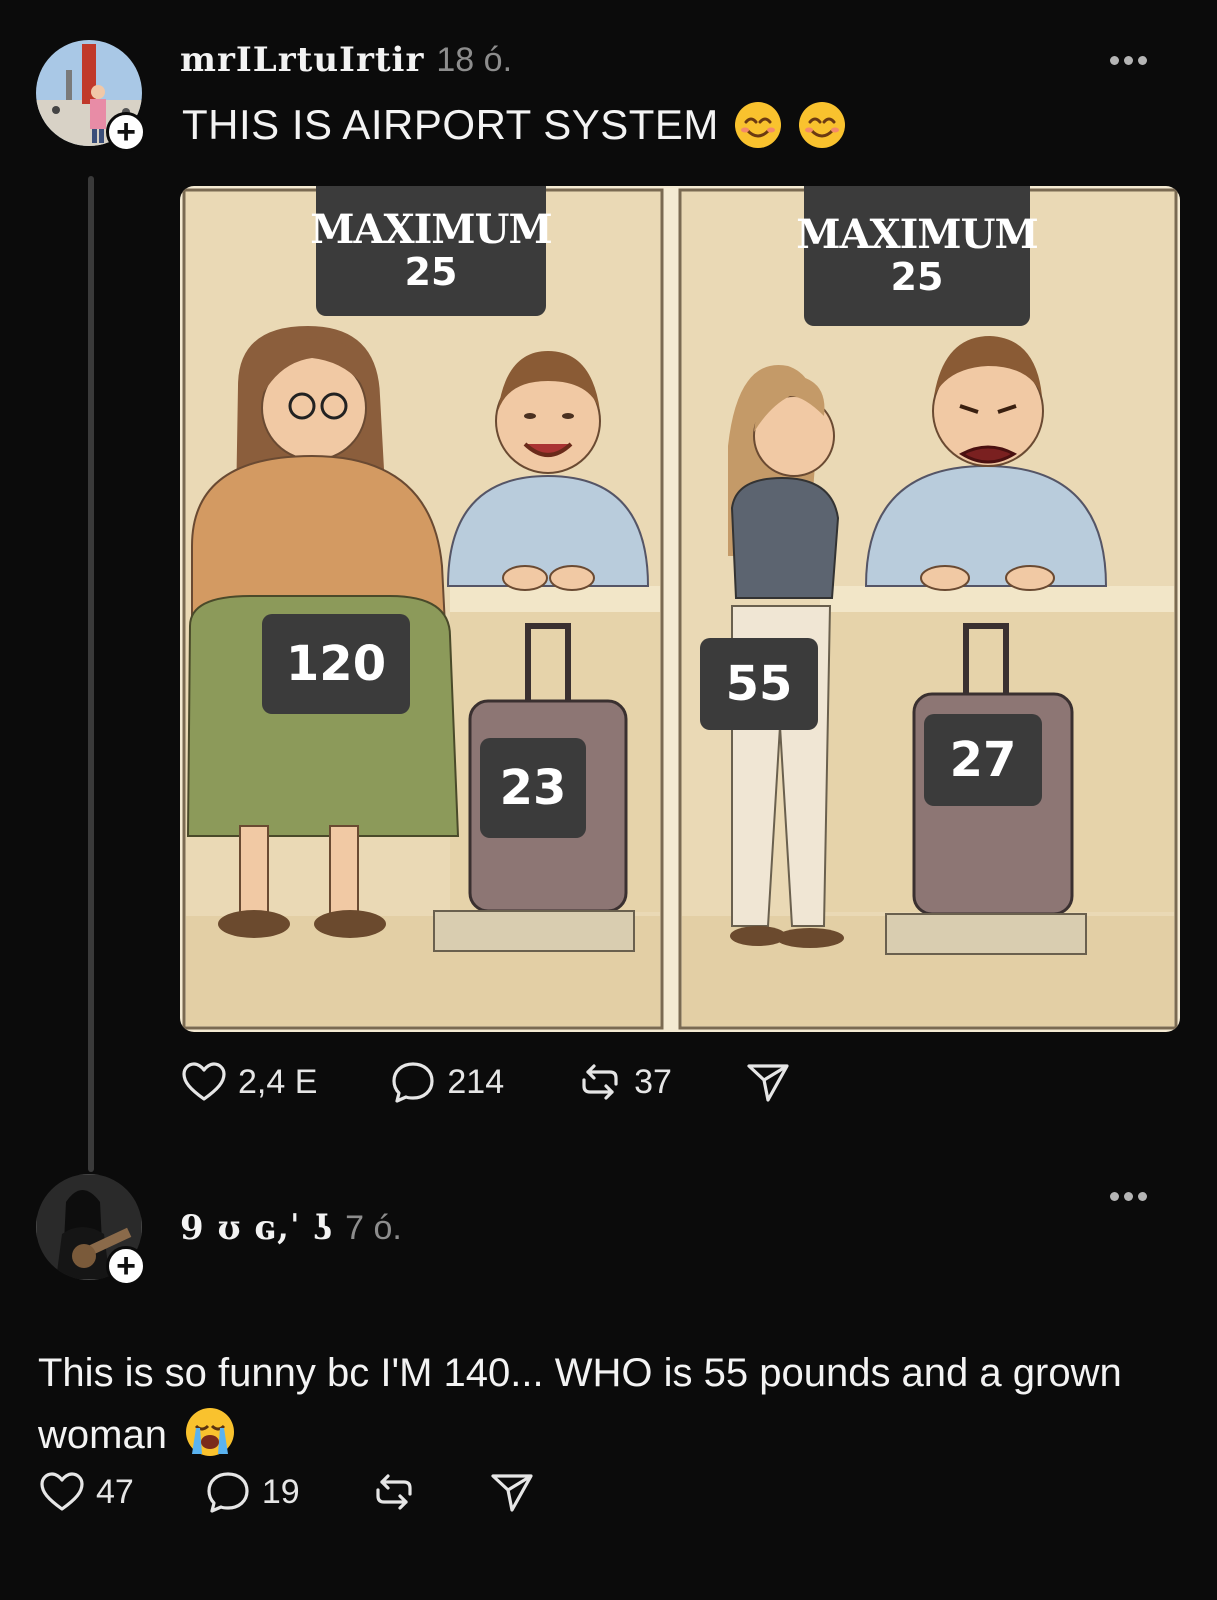 The width and height of the screenshot is (1217, 1600). I want to click on reply-comment-button: 19, so click(252, 1492).